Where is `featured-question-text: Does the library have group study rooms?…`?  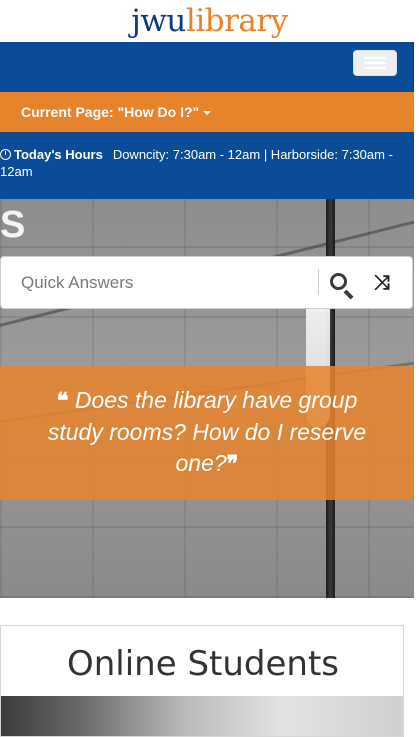
featured-question-text: Does the library have group study rooms?… is located at coordinates (207, 431).